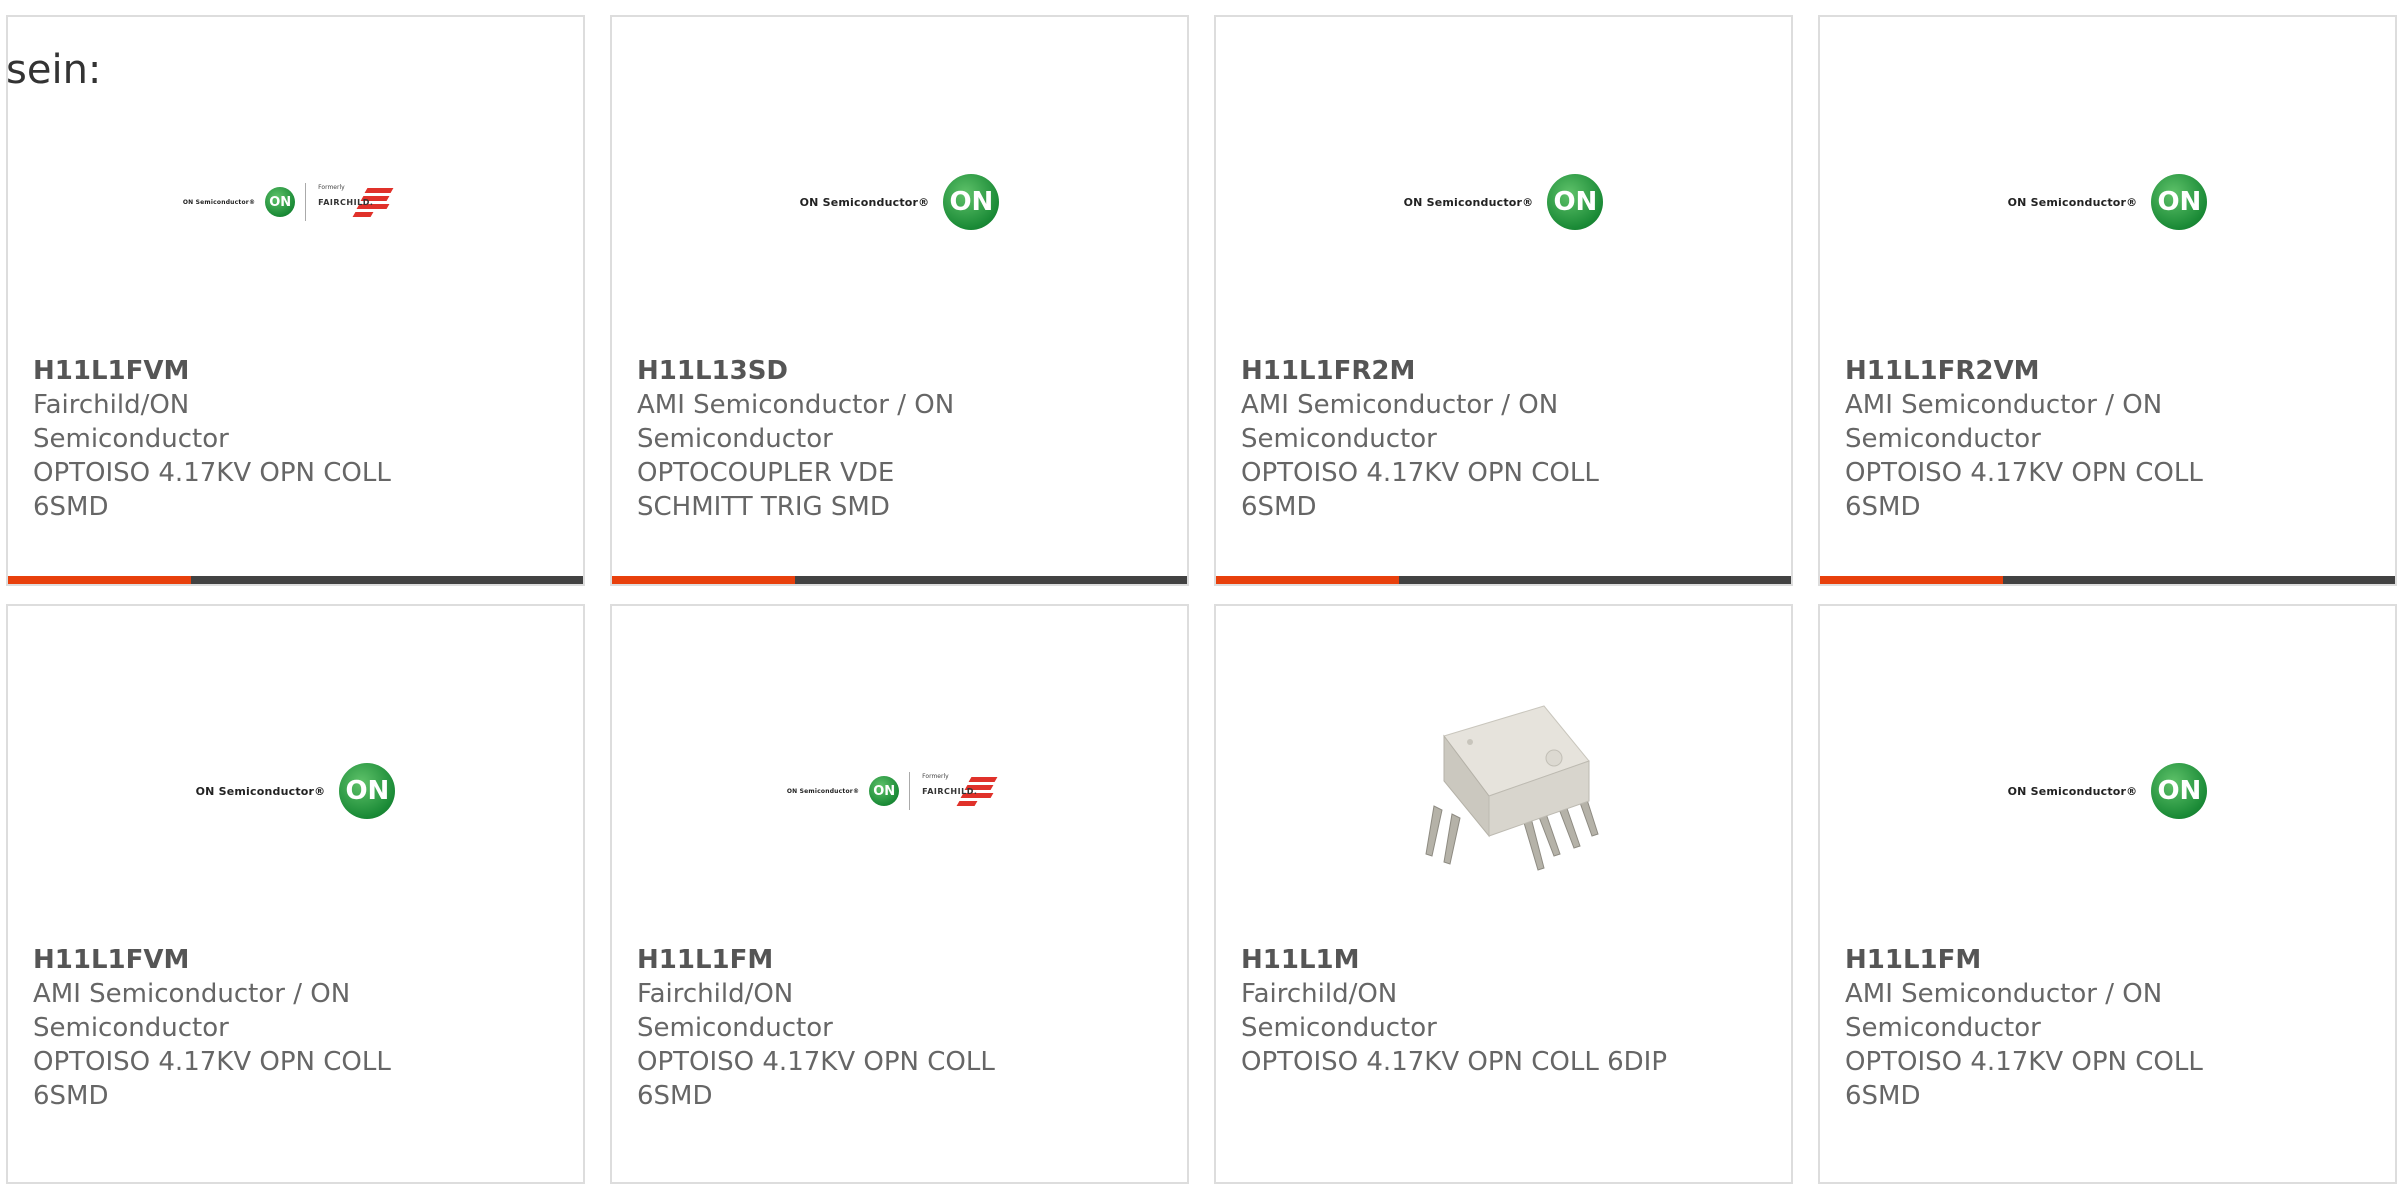  What do you see at coordinates (1503, 960) in the screenshot?
I see `part-number: H11L1M` at bounding box center [1503, 960].